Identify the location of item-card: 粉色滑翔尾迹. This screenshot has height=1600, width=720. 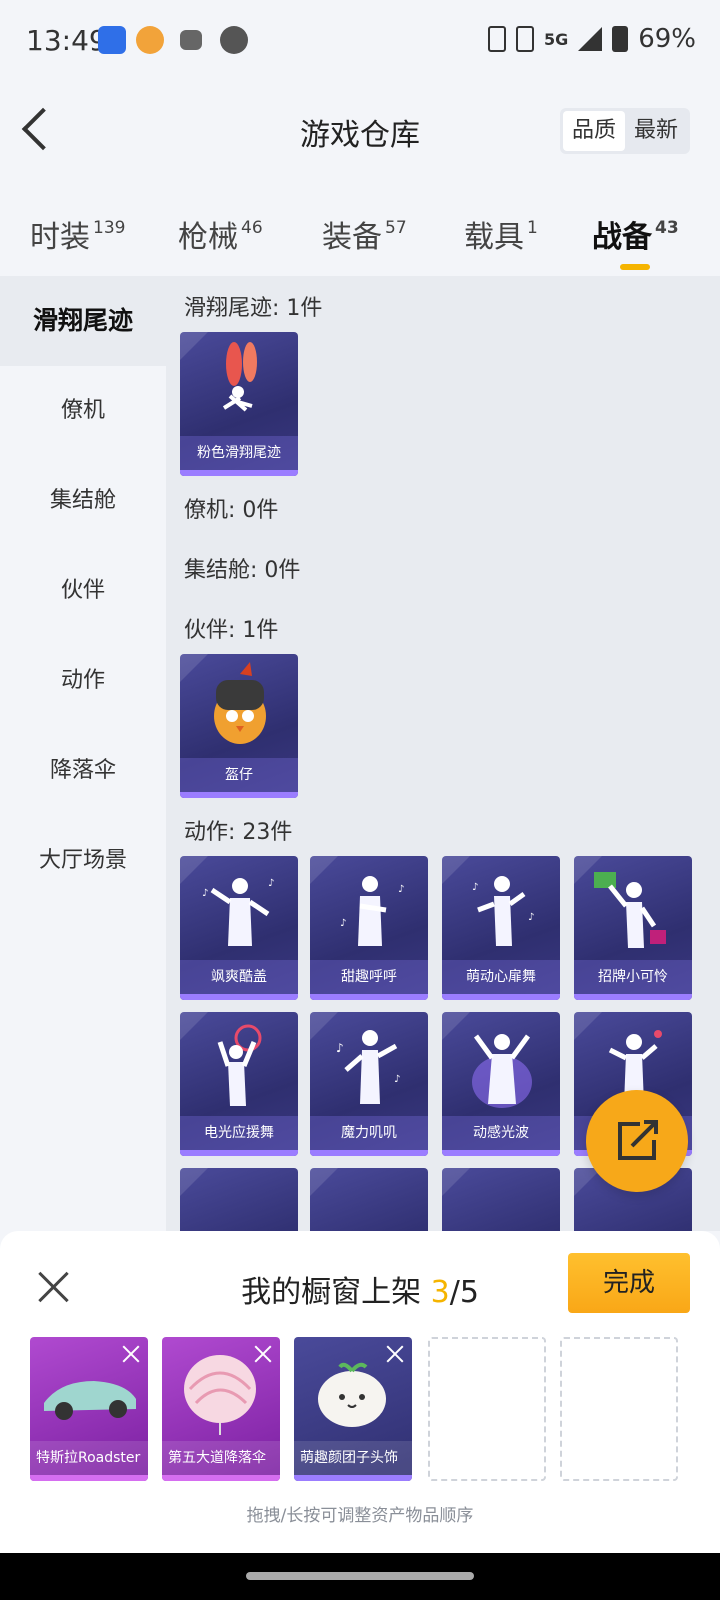
(239, 404).